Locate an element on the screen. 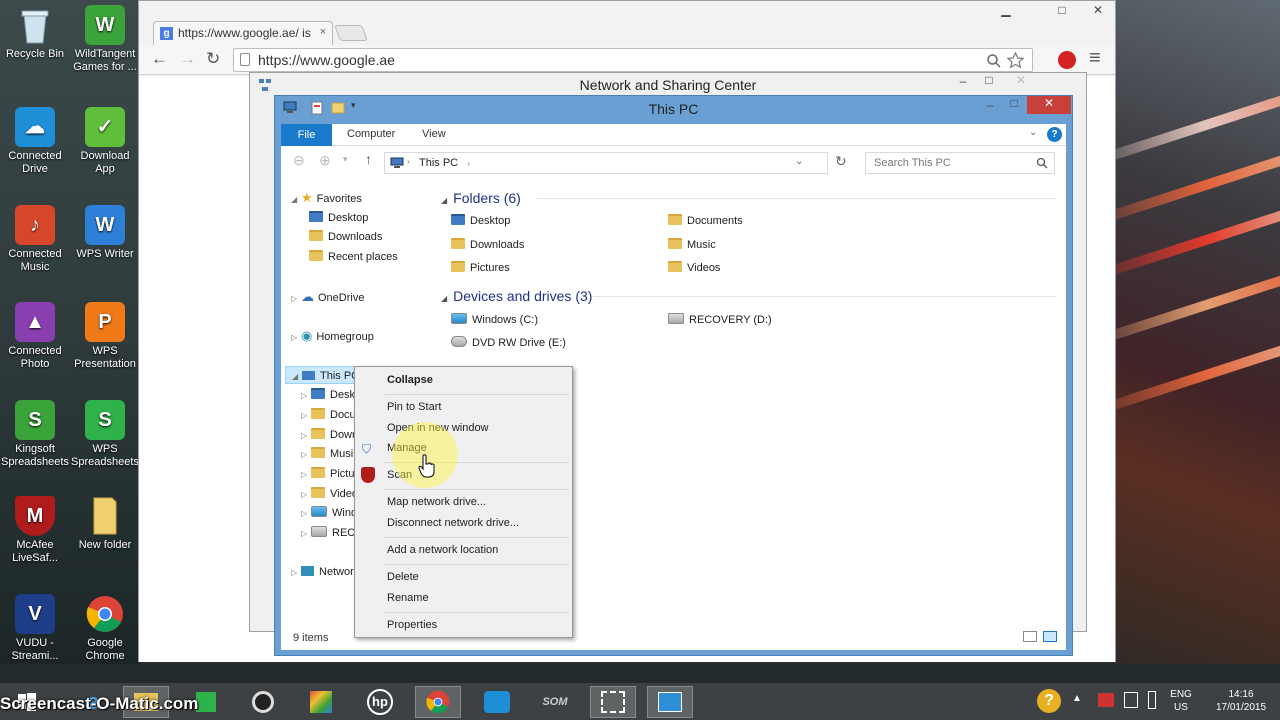  desktop-icon-google-chrome: Google Chrome is located at coordinates (105, 628).